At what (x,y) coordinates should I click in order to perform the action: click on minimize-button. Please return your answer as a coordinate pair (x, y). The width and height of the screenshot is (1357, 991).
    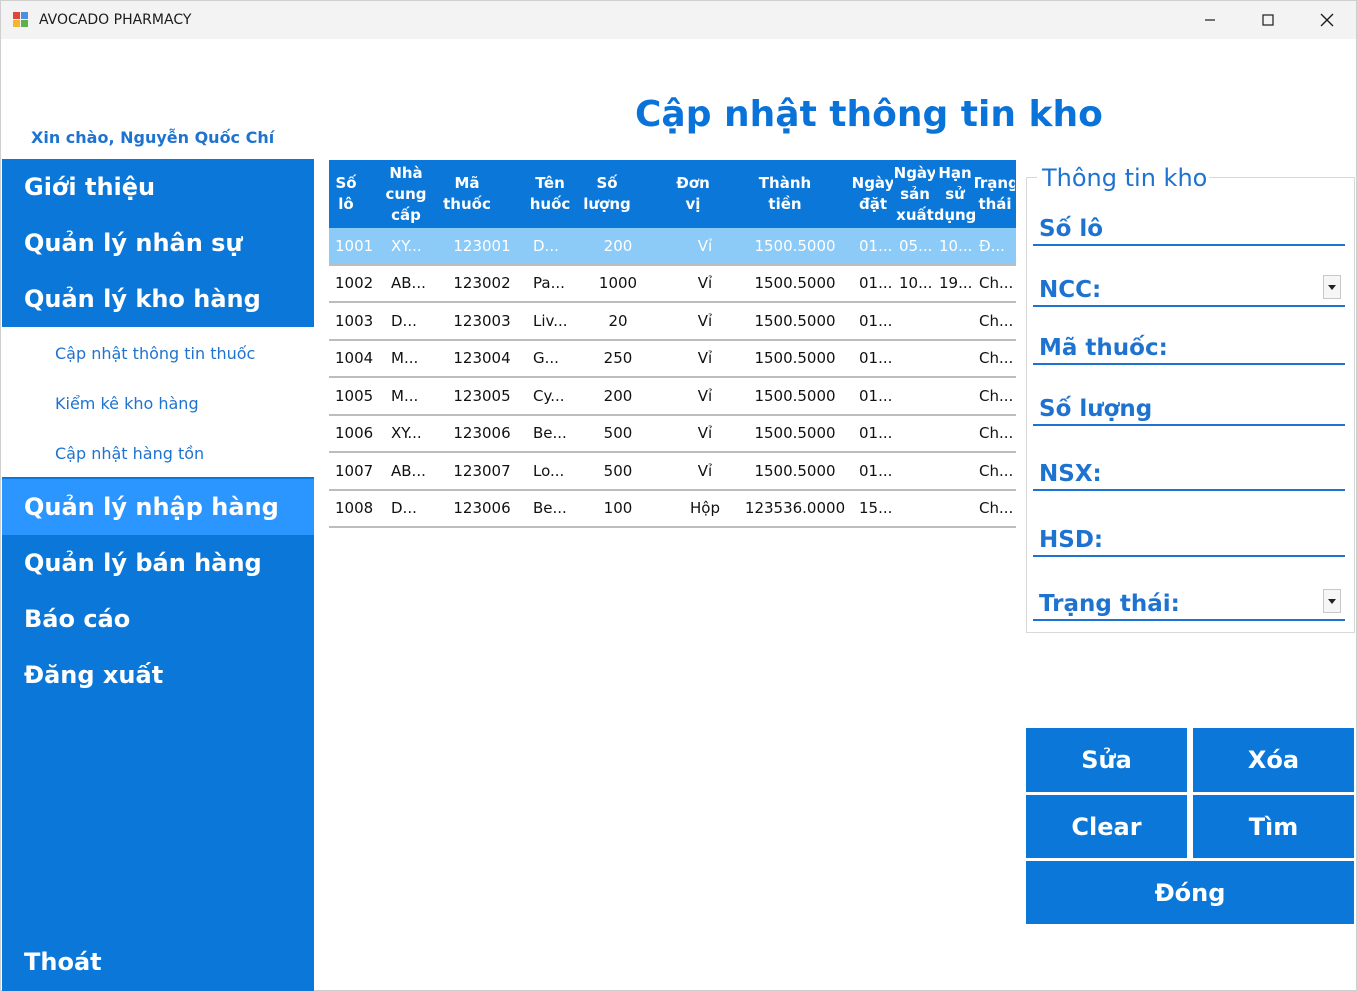
    Looking at the image, I should click on (1210, 20).